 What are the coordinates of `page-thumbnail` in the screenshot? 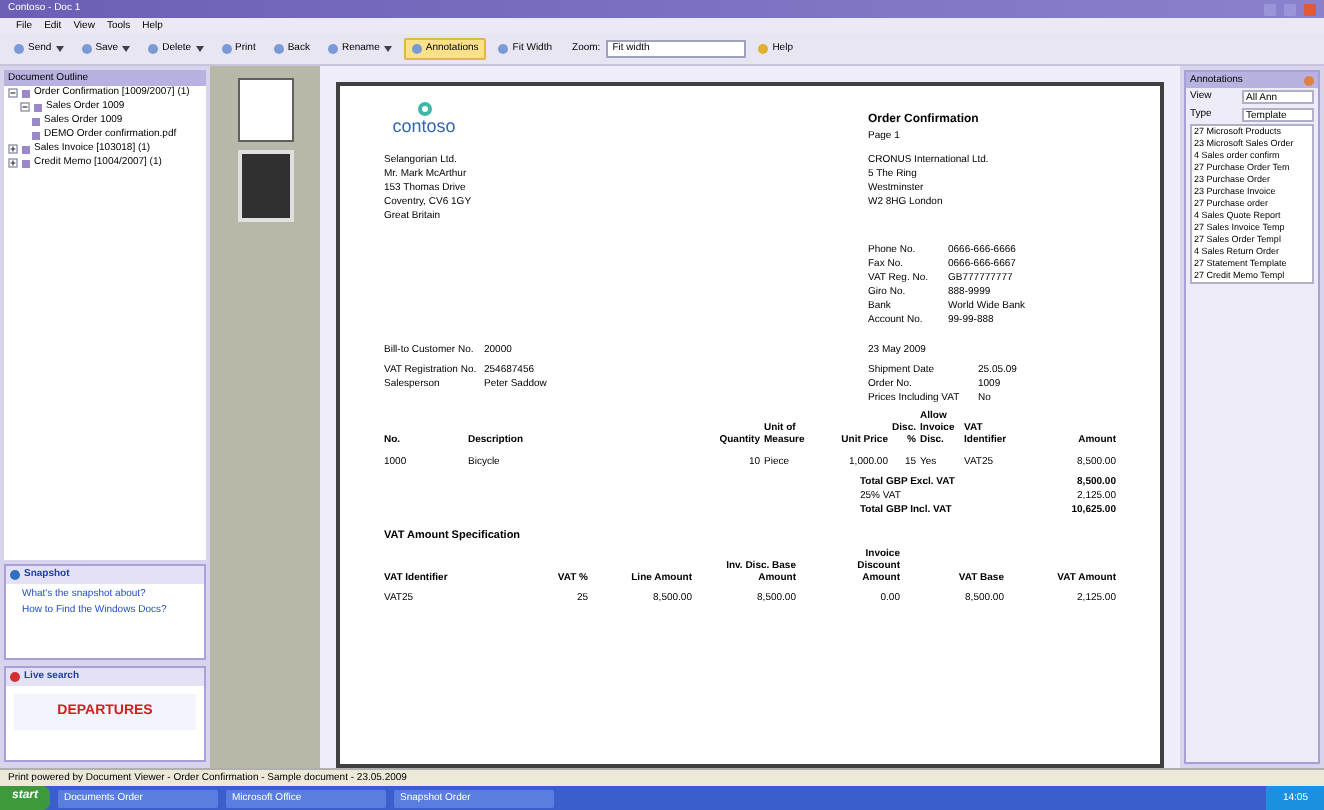 It's located at (265, 110).